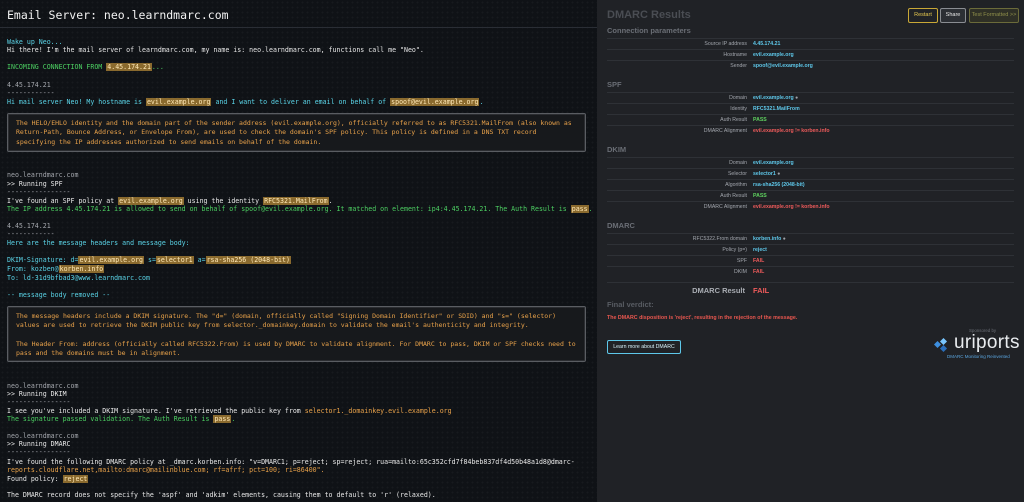  I want to click on result-row: Identity RFC5321.MailFrom, so click(810, 108).